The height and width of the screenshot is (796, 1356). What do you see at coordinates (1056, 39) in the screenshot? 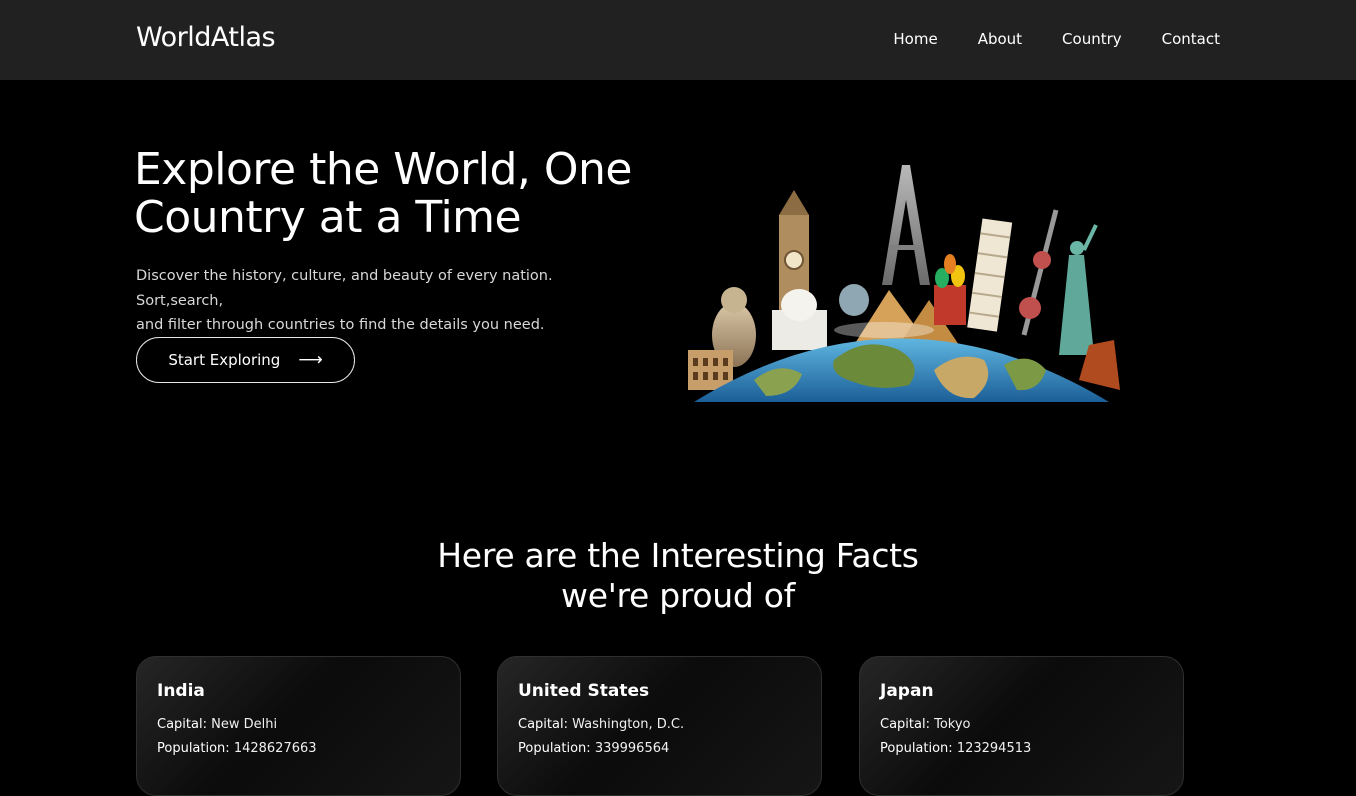
I see `nav-links: Home About Country Contact` at bounding box center [1056, 39].